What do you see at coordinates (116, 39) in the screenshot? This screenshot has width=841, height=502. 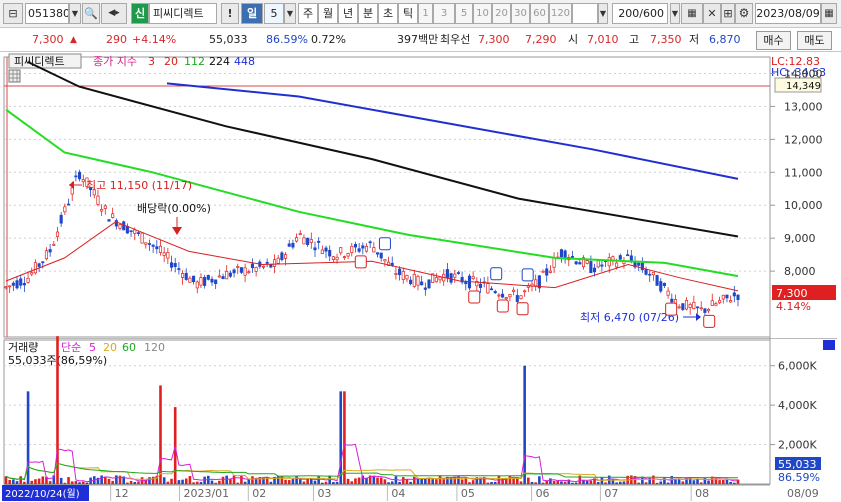 I see `price-change: 290` at bounding box center [116, 39].